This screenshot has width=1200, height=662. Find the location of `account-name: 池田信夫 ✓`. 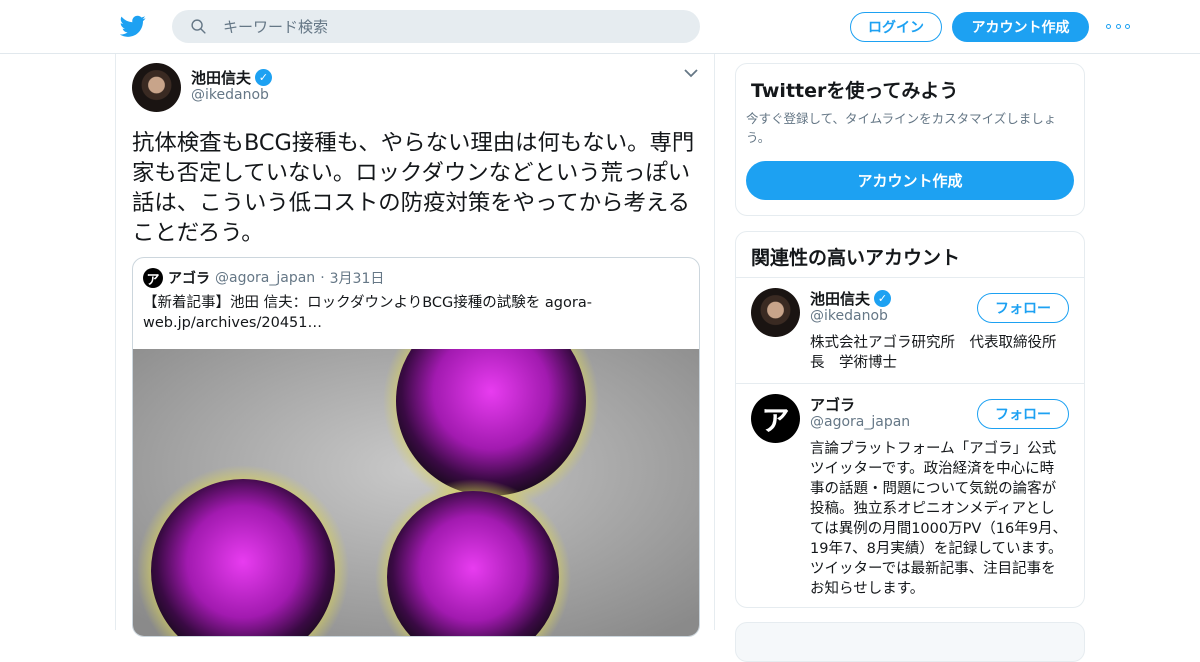

account-name: 池田信夫 ✓ is located at coordinates (851, 298).